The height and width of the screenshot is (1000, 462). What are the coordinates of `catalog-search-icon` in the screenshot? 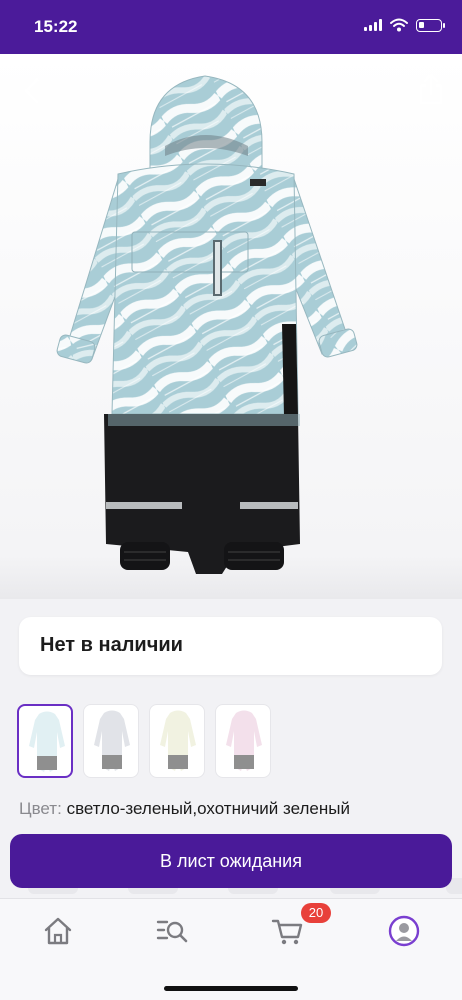 It's located at (172, 931).